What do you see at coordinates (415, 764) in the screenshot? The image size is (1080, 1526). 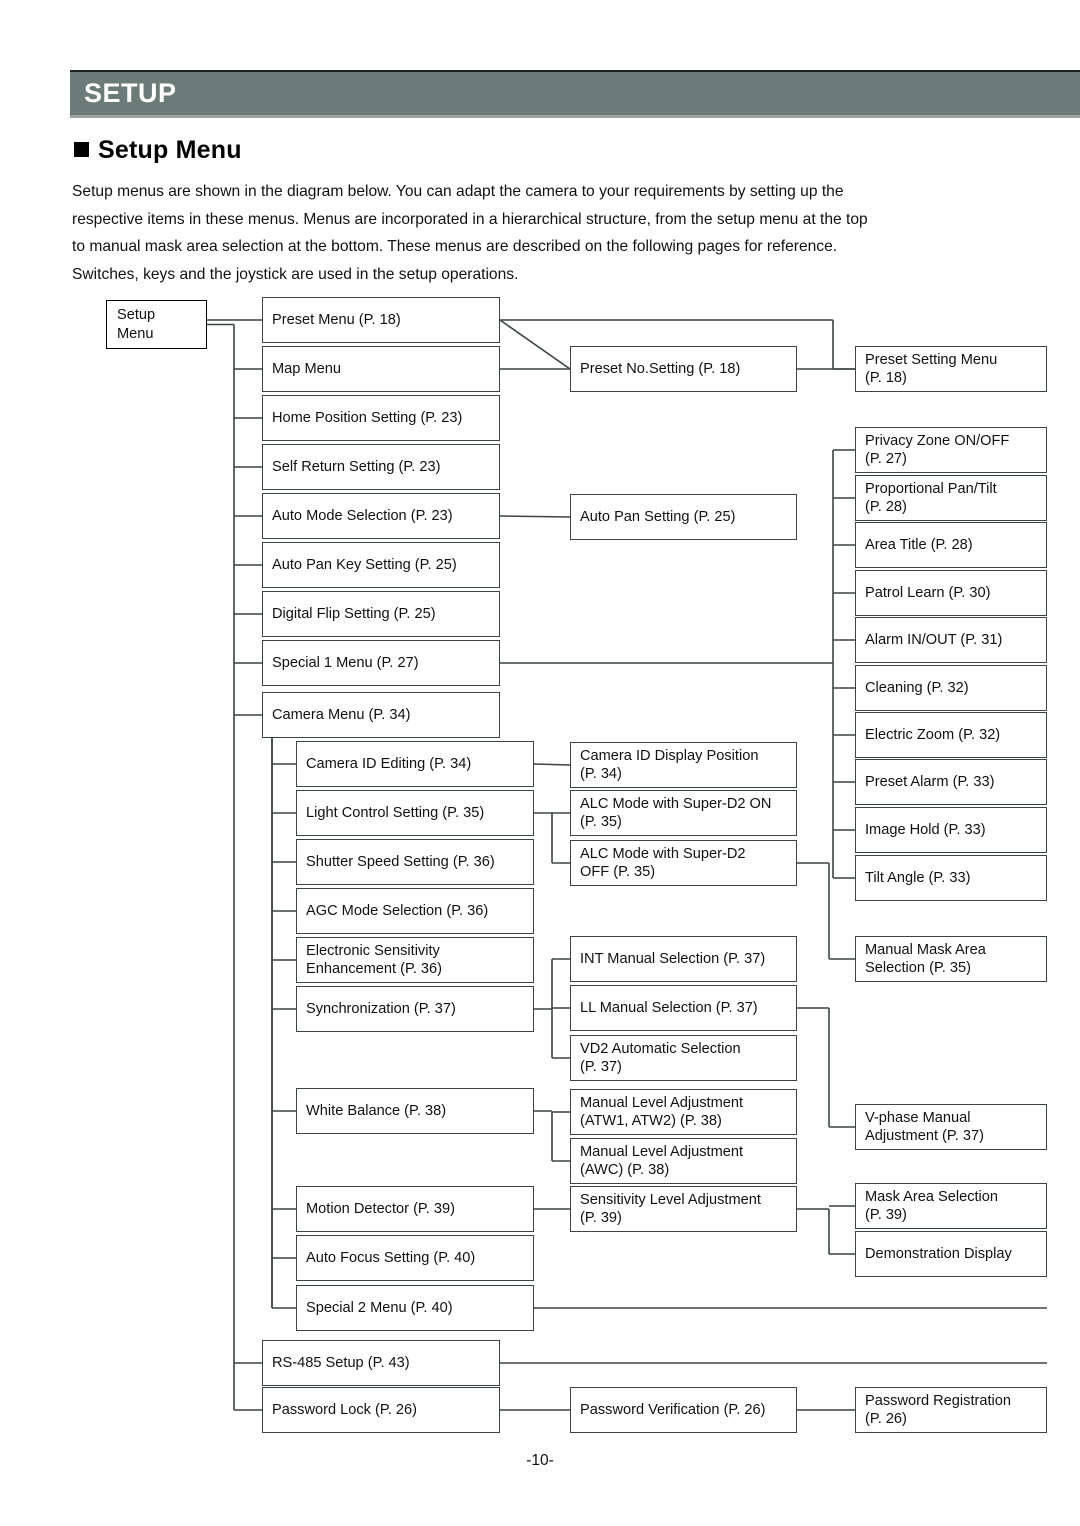 I see `diagram-node-camera-id-editing-p-34: Camera ID Editing (P. 34)` at bounding box center [415, 764].